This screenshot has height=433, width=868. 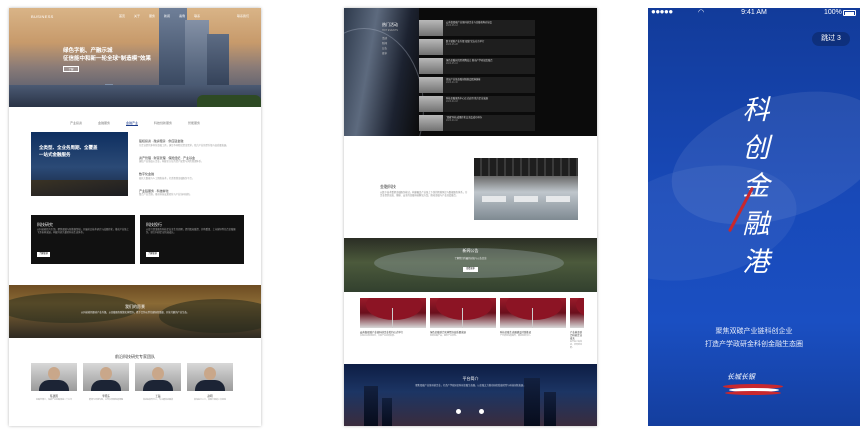 What do you see at coordinates (481, 411) in the screenshot?
I see `weibo-icon` at bounding box center [481, 411].